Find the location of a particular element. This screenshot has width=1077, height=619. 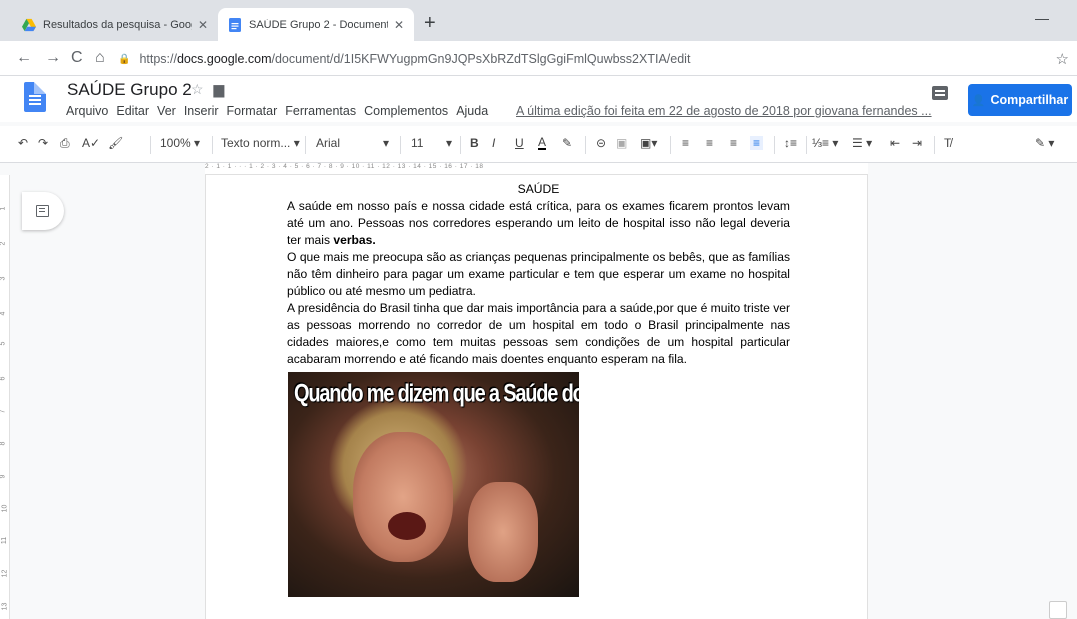

align-right-icon: ≡ is located at coordinates (733, 143).